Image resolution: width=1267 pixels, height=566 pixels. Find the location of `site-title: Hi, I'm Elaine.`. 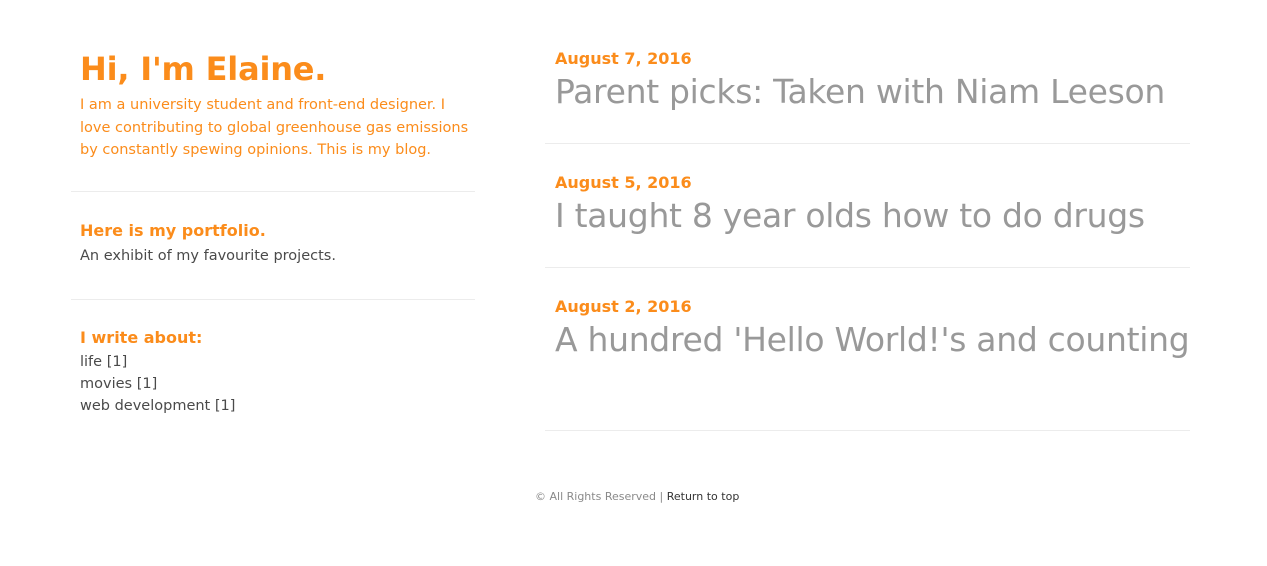

site-title: Hi, I'm Elaine. is located at coordinates (277, 69).